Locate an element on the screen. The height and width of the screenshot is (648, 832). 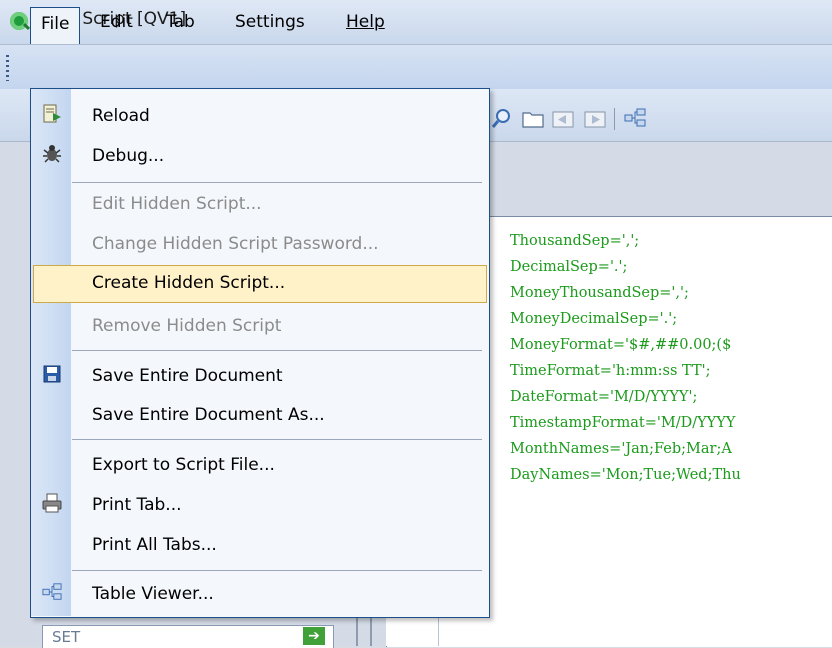
toolbar-grip-icon is located at coordinates (7, 68).